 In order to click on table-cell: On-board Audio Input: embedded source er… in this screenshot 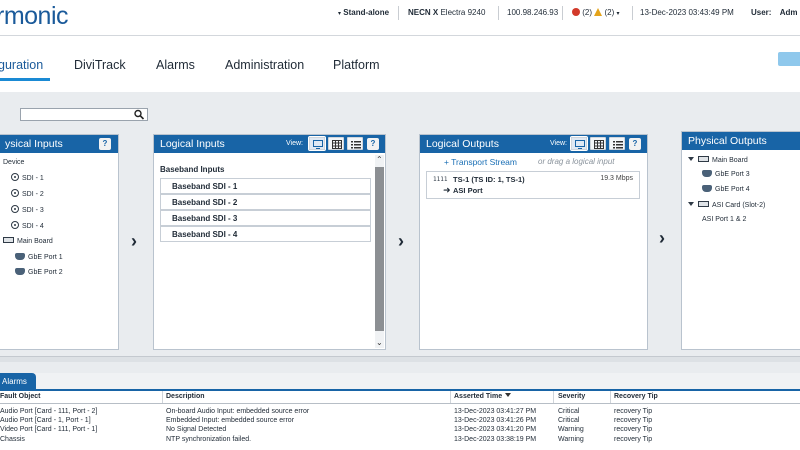, I will do `click(238, 411)`.